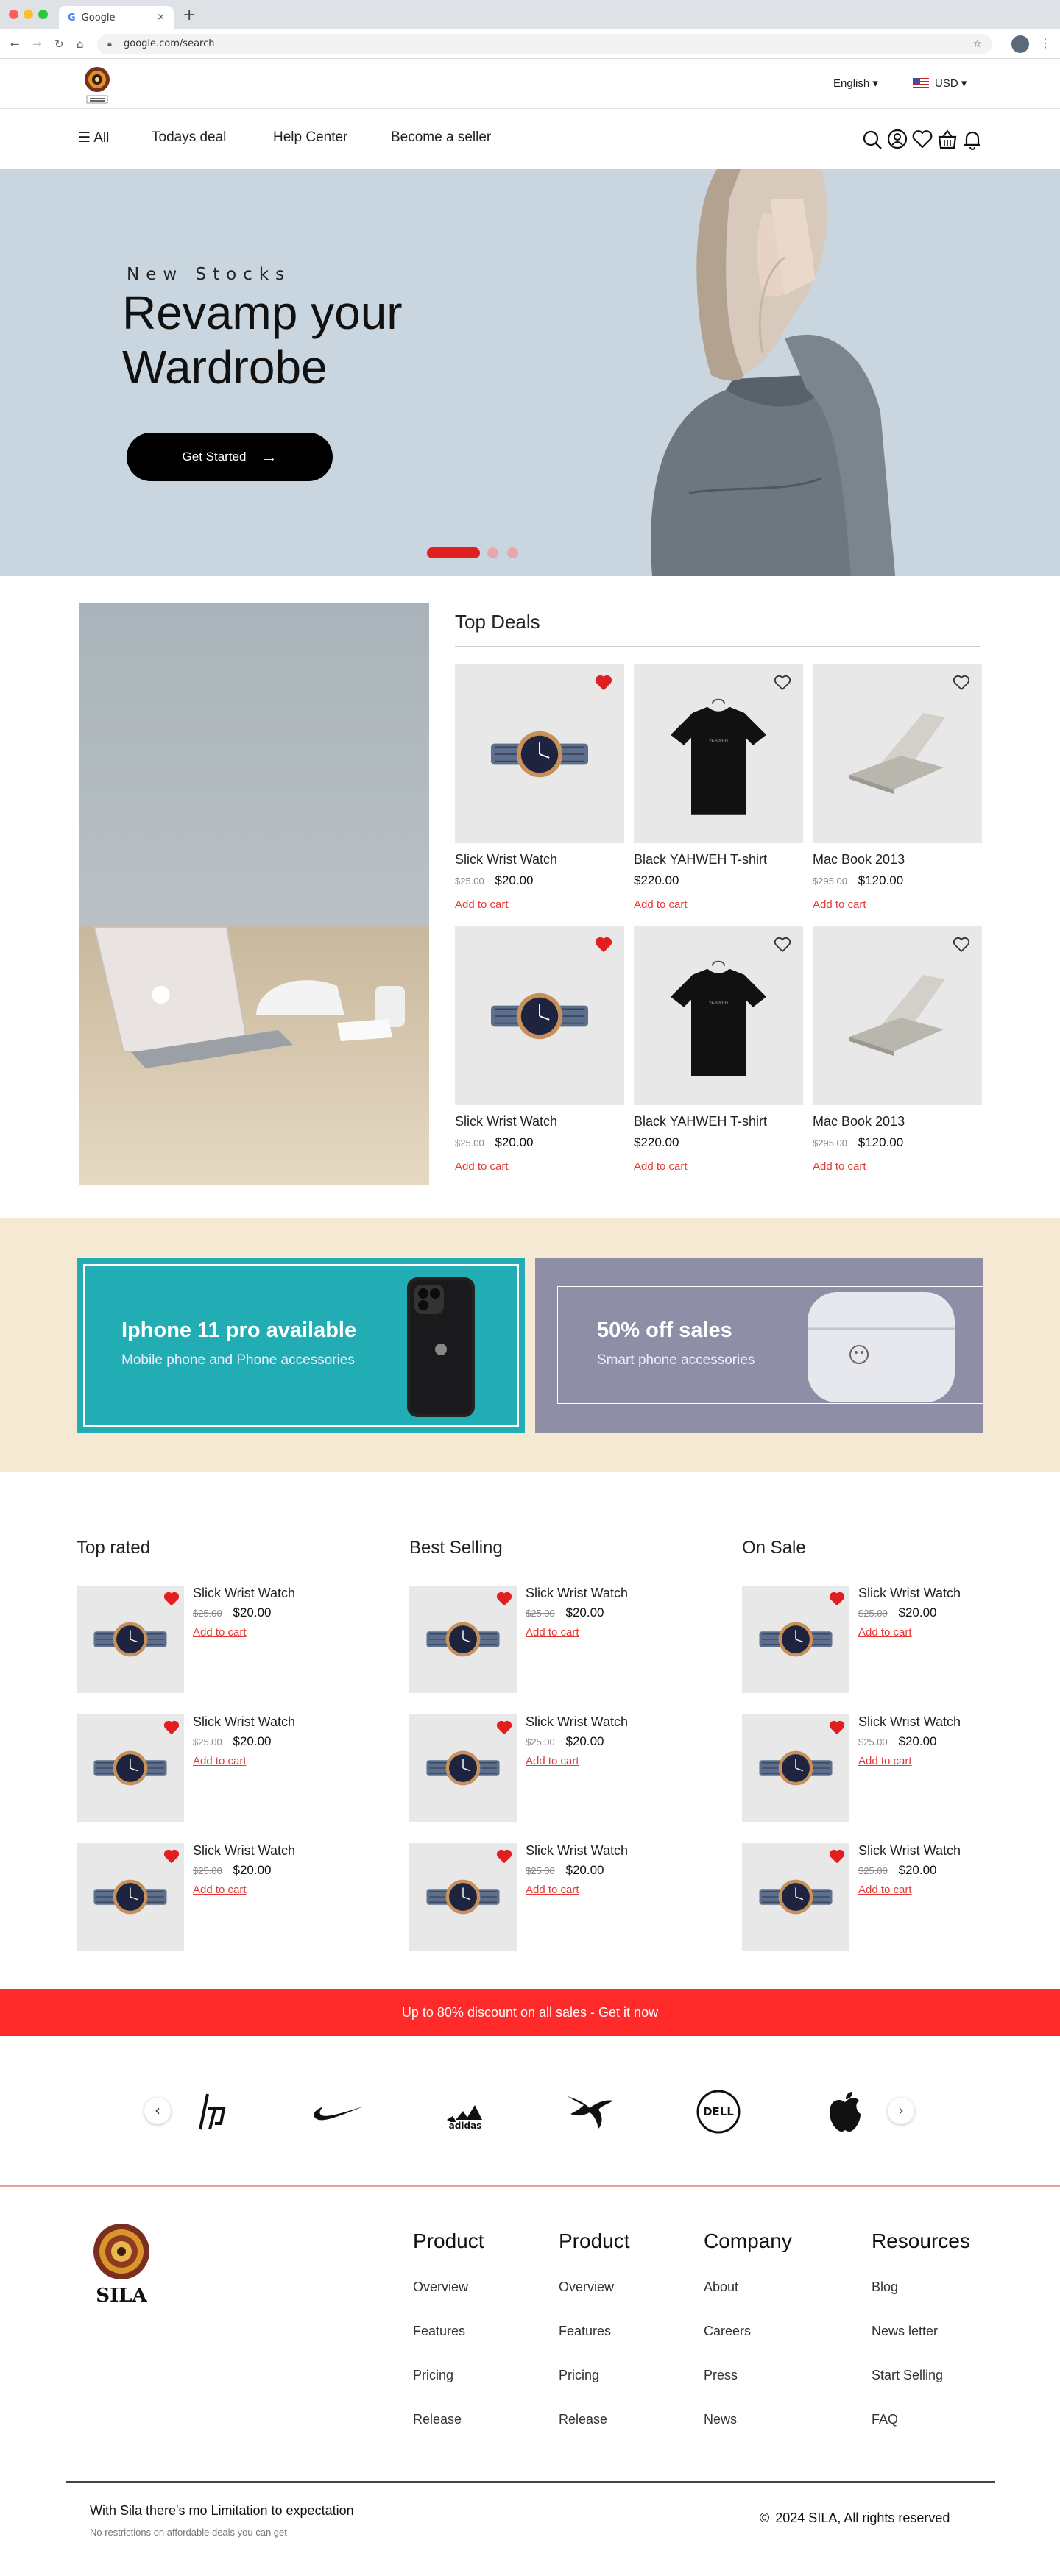  What do you see at coordinates (43, 14) in the screenshot?
I see `maximize-window-button` at bounding box center [43, 14].